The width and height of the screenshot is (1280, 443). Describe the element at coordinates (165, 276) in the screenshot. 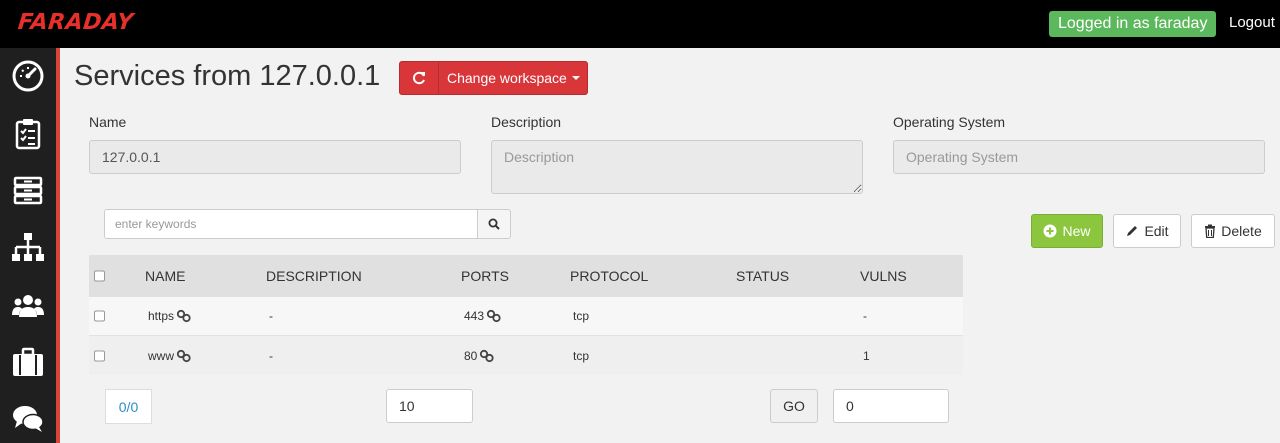

I see `column-header-name: NAME` at that location.